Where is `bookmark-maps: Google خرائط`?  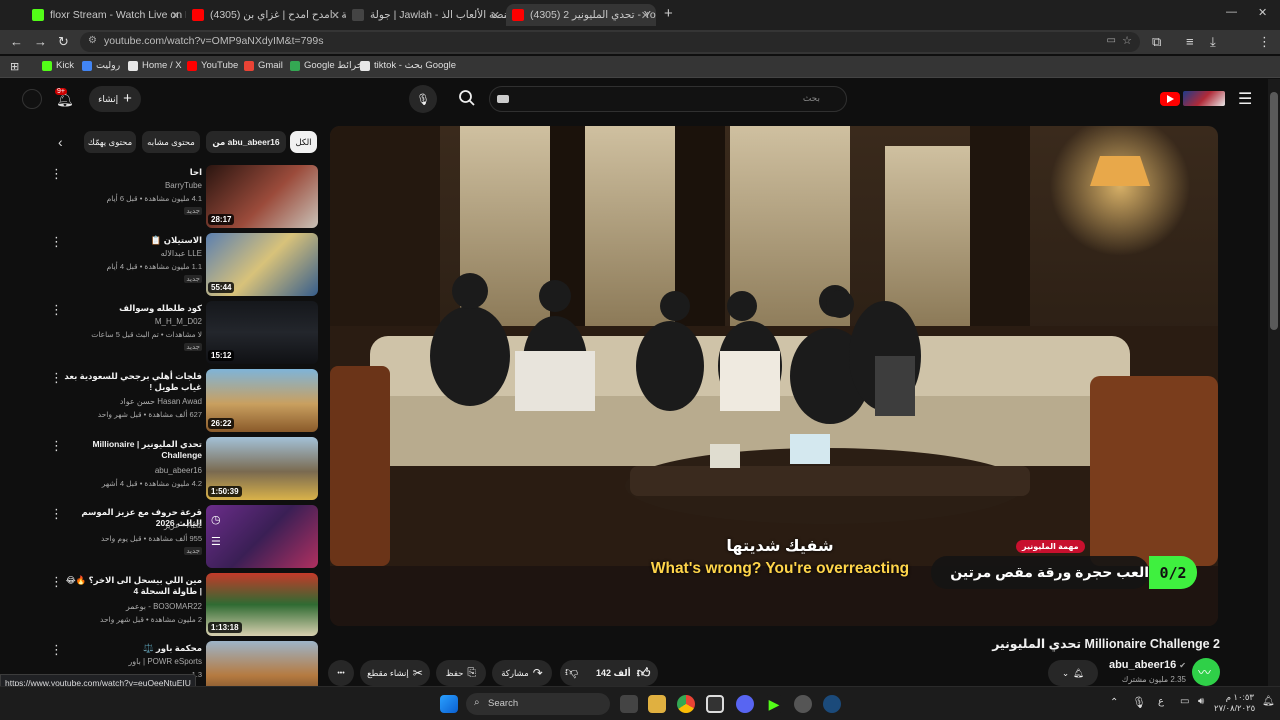 bookmark-maps: Google خرائط is located at coordinates (326, 65).